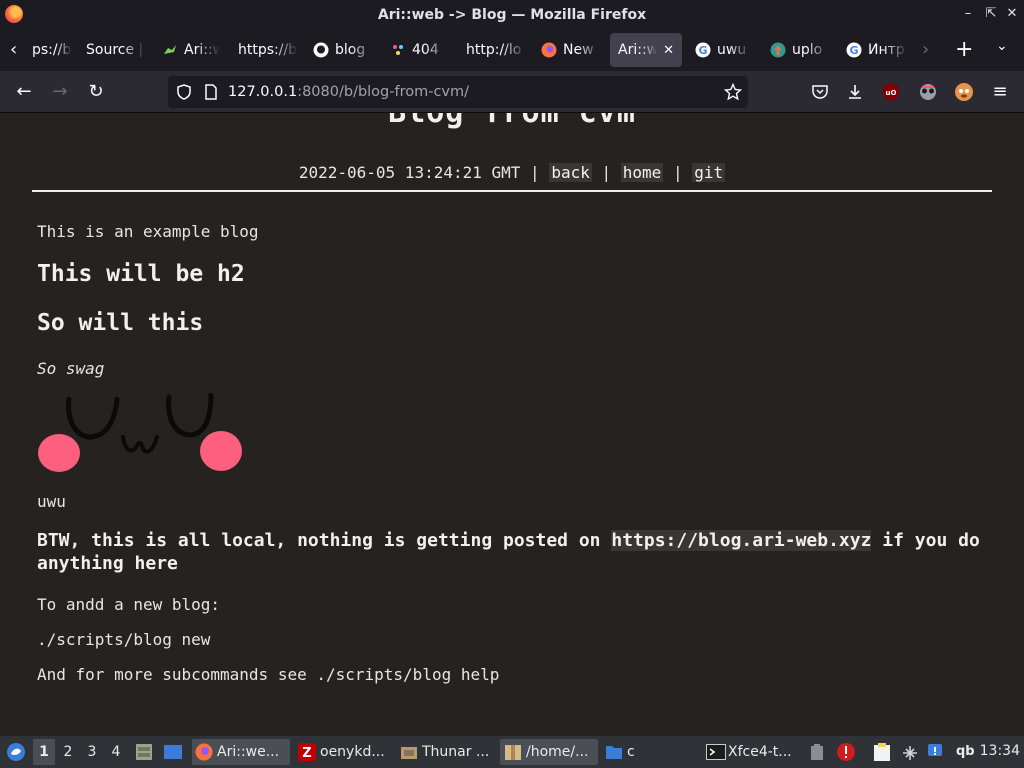 This screenshot has width=1024, height=768. I want to click on divider, so click(512, 191).